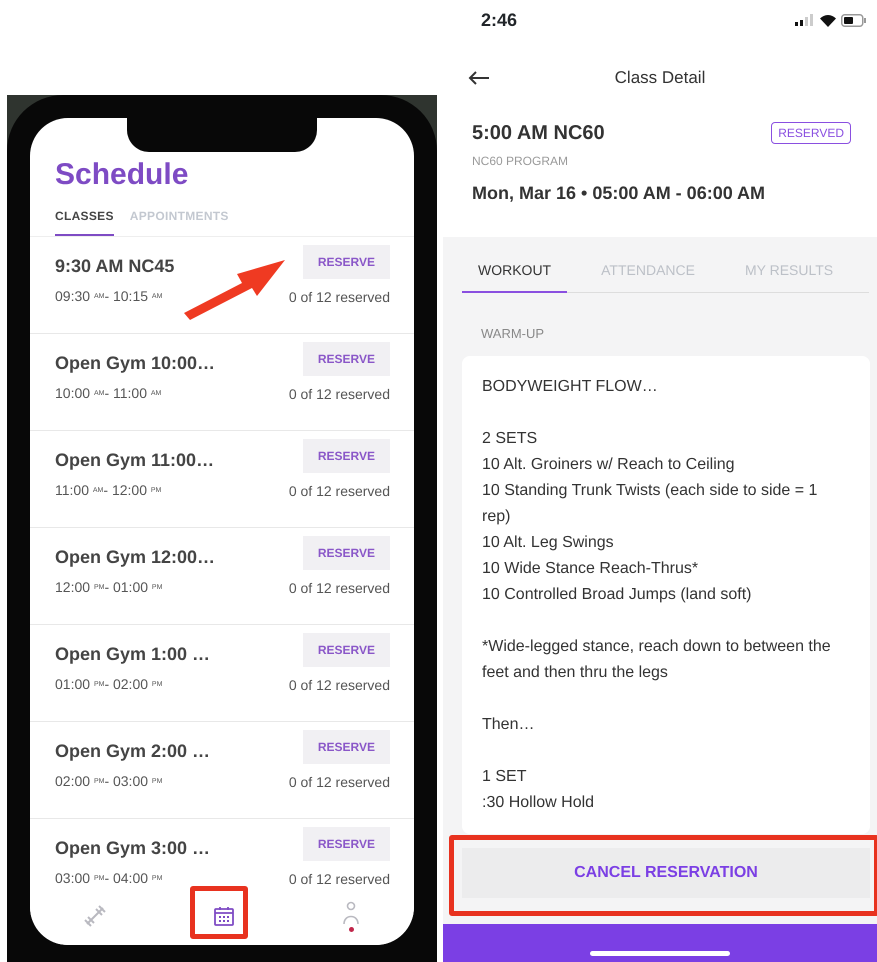  What do you see at coordinates (95, 916) in the screenshot?
I see `dumbbell-icon` at bounding box center [95, 916].